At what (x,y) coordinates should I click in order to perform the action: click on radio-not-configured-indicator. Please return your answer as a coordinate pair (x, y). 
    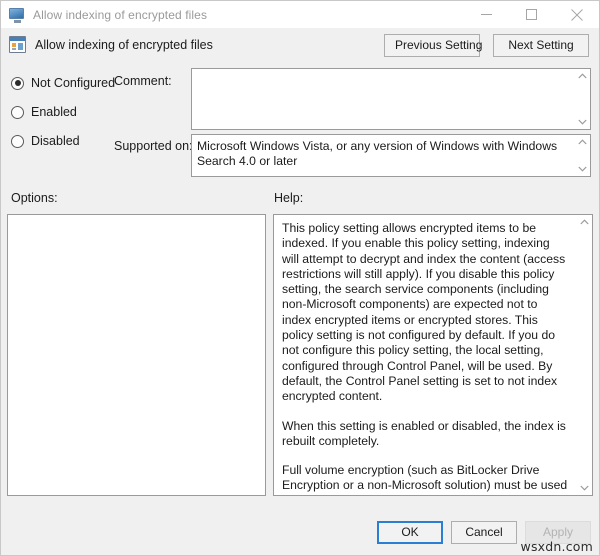
    Looking at the image, I should click on (17, 83).